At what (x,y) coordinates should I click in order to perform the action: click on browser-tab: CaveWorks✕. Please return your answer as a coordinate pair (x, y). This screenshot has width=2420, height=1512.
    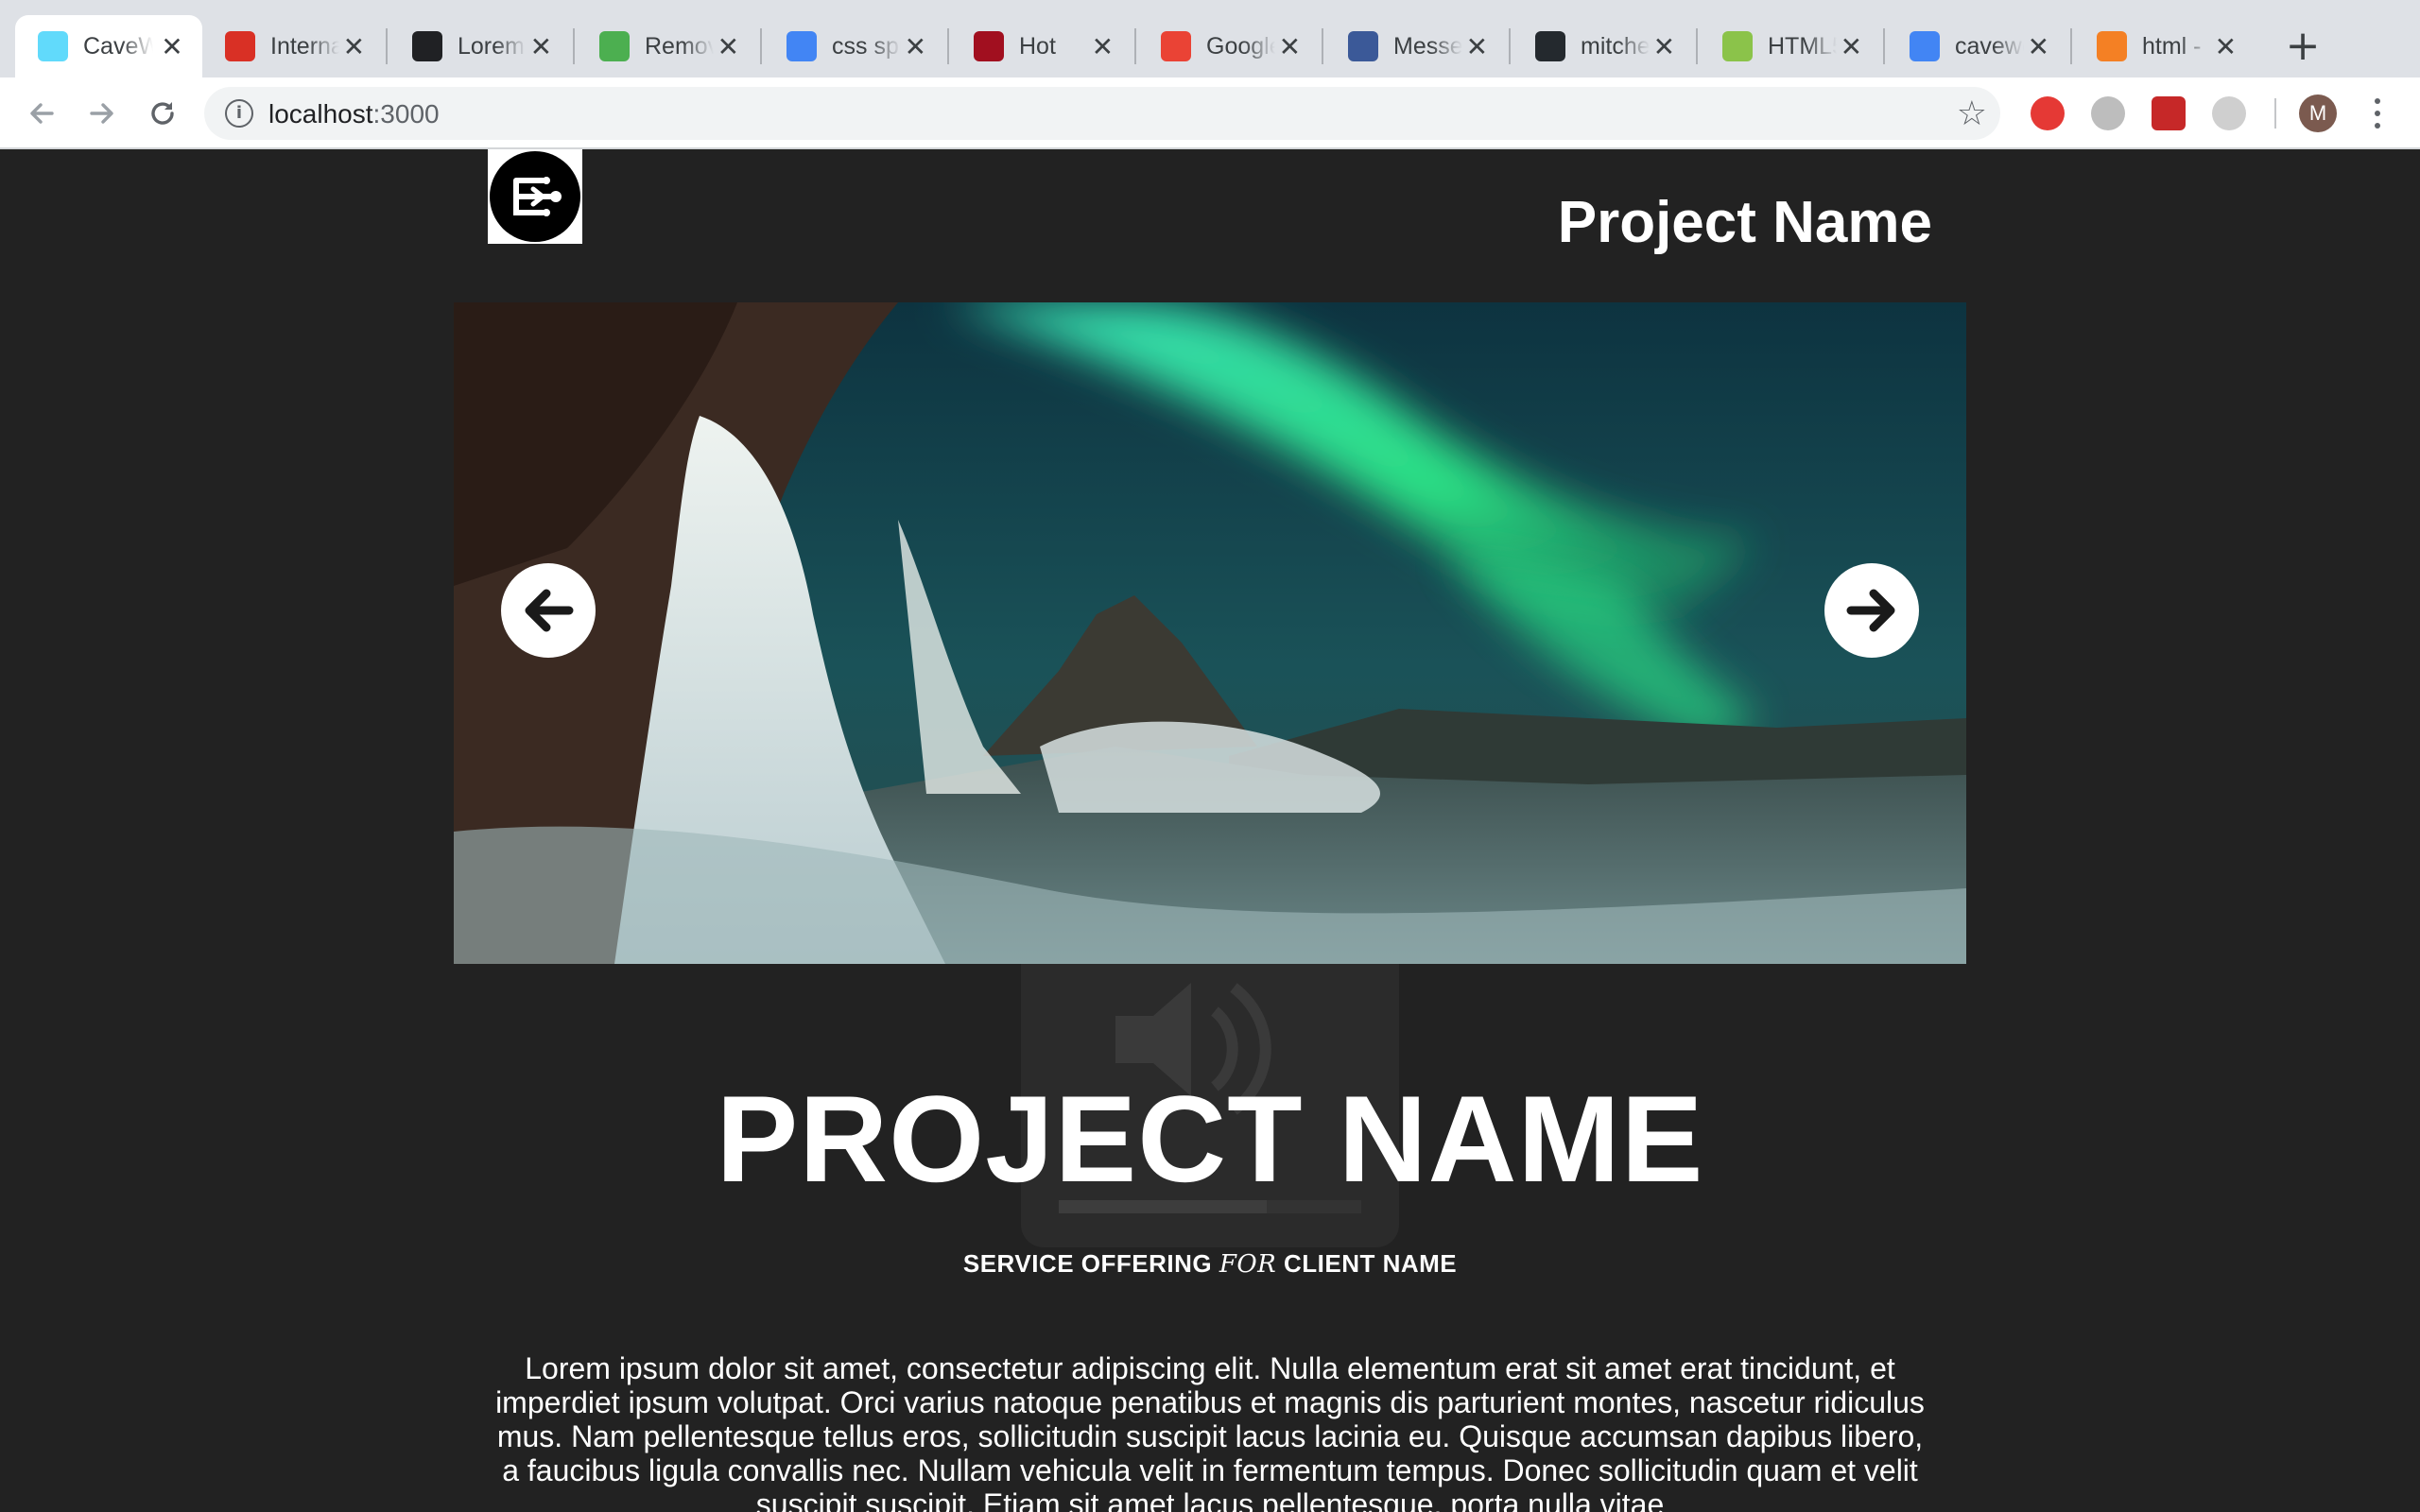
    Looking at the image, I should click on (108, 46).